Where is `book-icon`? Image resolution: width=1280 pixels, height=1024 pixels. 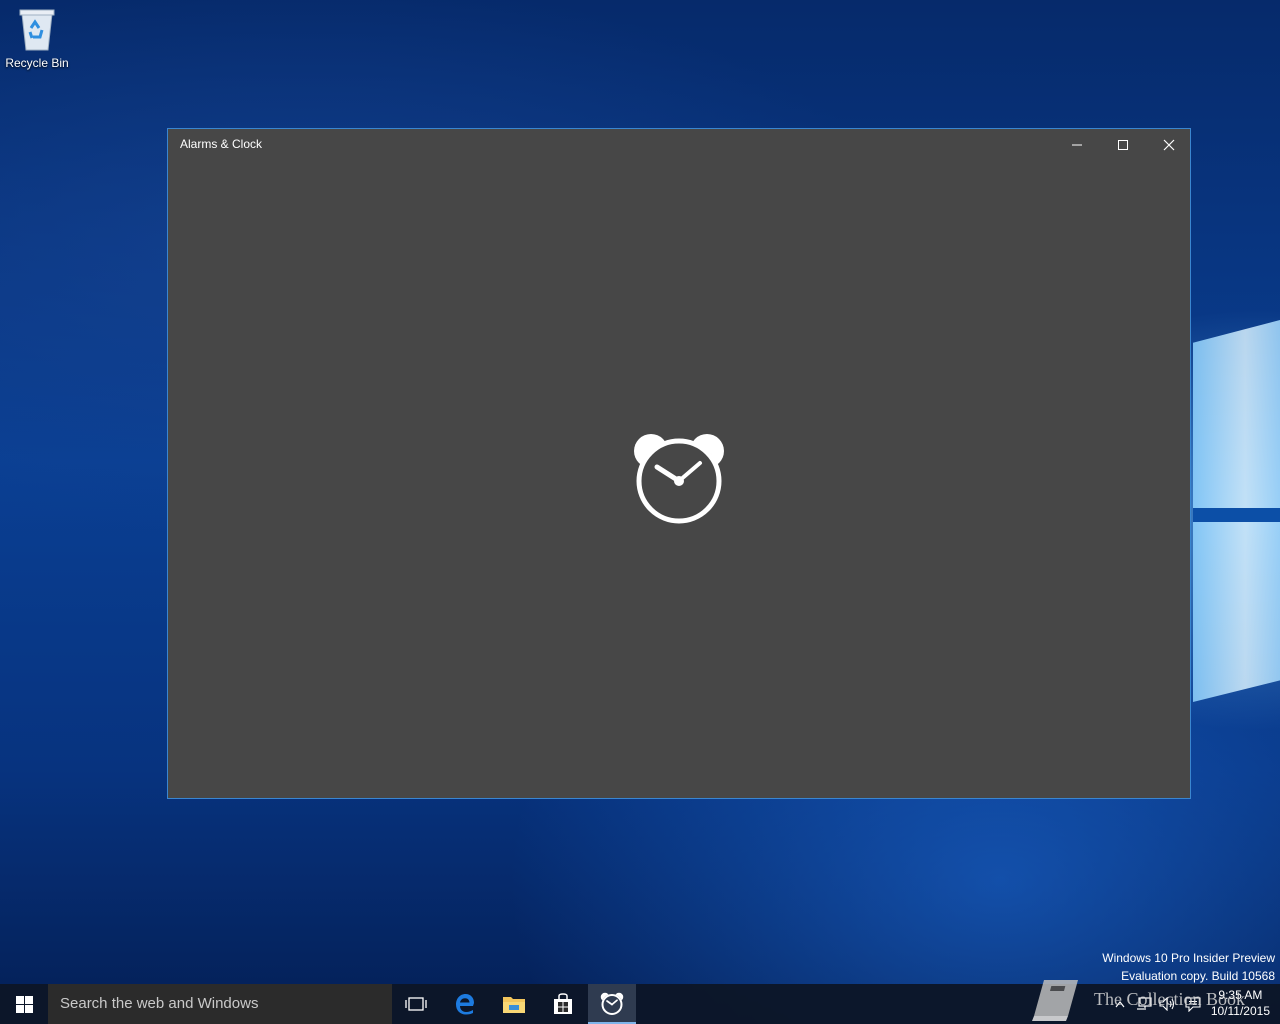 book-icon is located at coordinates (1055, 1000).